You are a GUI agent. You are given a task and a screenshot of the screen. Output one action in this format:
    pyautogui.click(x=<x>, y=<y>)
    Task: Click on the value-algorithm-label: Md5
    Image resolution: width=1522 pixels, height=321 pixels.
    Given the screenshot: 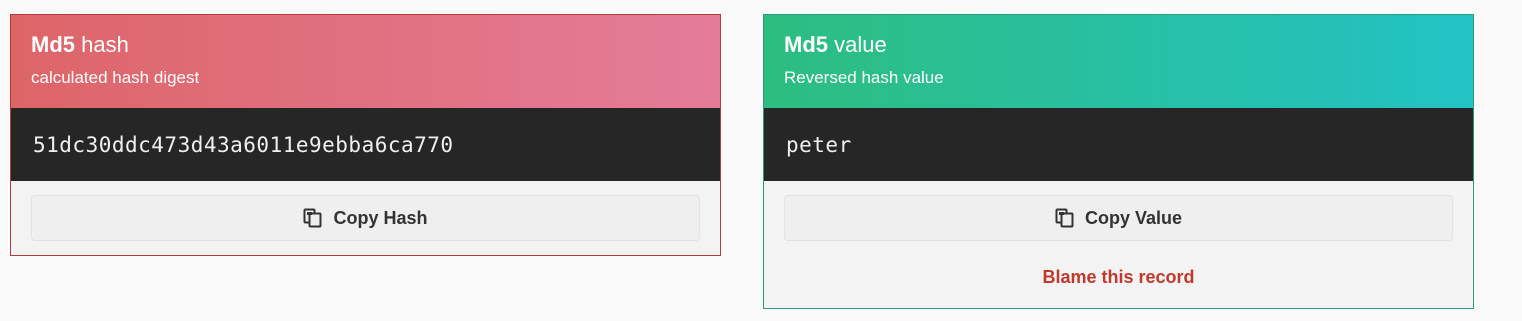 What is the action you would take?
    pyautogui.click(x=806, y=44)
    